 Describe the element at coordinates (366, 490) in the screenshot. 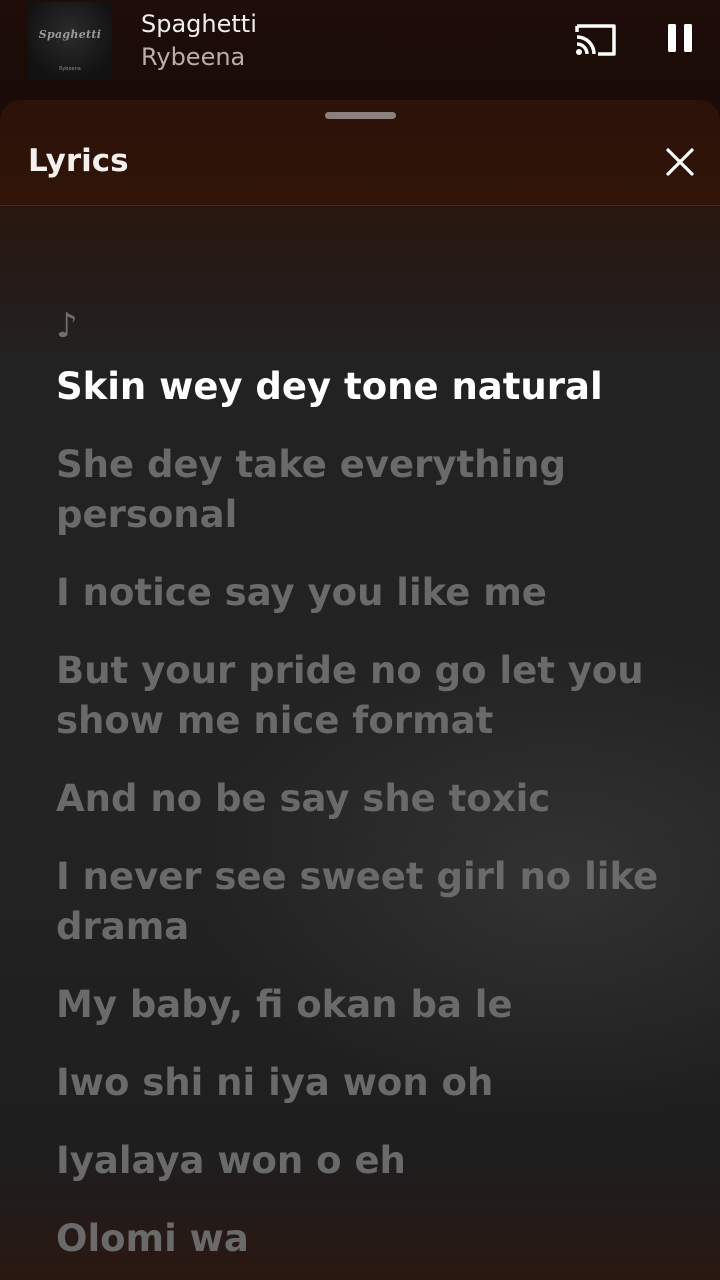

I see `lyric-line: She dey take everything personal` at that location.